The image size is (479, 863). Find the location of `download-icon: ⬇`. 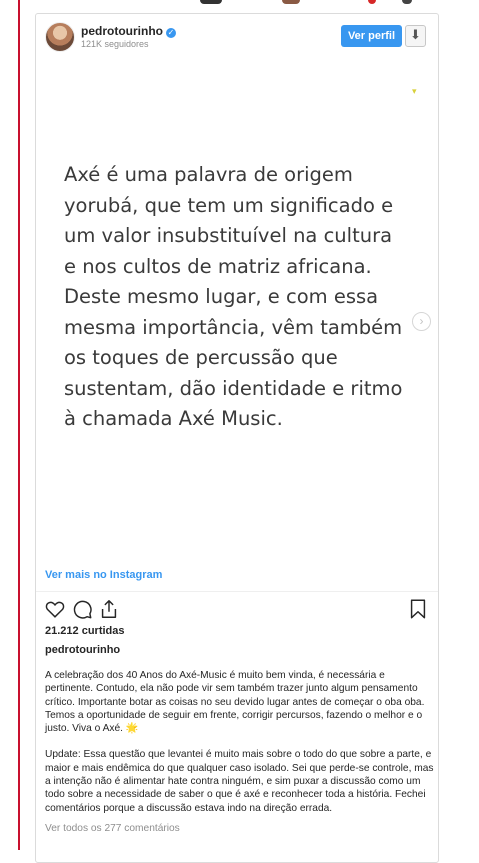

download-icon: ⬇ is located at coordinates (415, 36).